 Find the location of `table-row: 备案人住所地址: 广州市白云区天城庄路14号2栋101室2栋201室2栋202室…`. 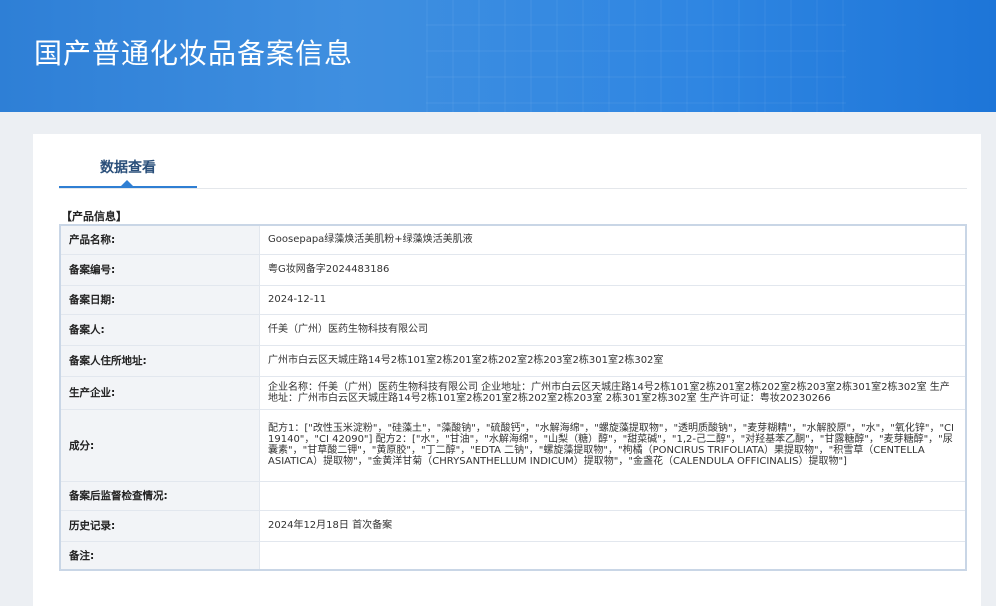

table-row: 备案人住所地址: 广州市白云区天城庄路14号2栋101室2栋201室2栋202室… is located at coordinates (513, 360).